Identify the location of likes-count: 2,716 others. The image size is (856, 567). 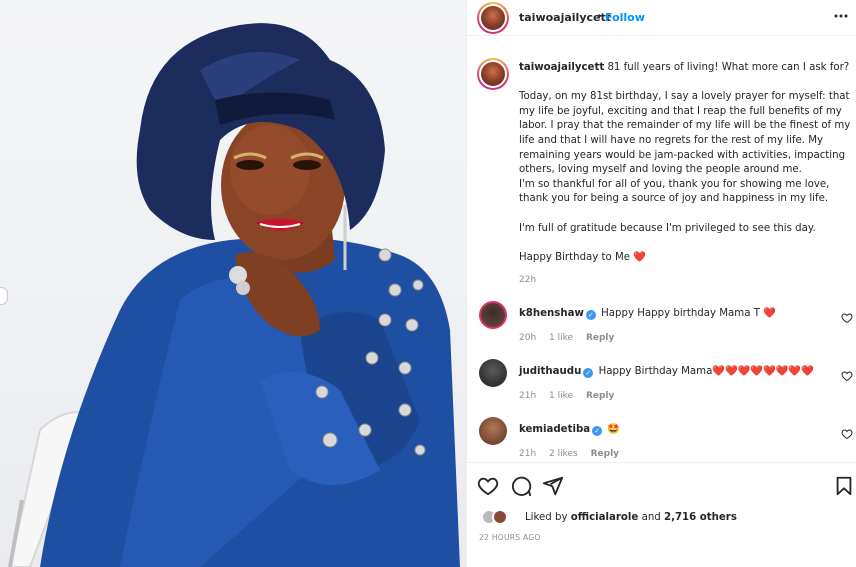
(700, 517).